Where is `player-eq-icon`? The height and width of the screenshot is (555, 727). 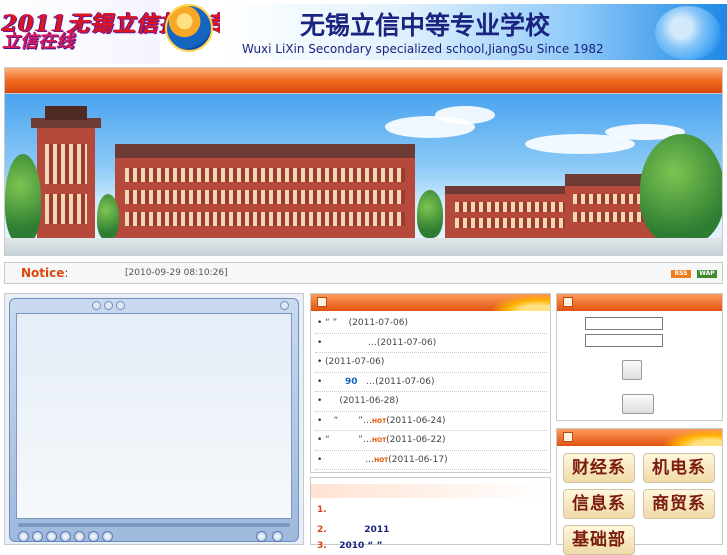 player-eq-icon is located at coordinates (108, 305).